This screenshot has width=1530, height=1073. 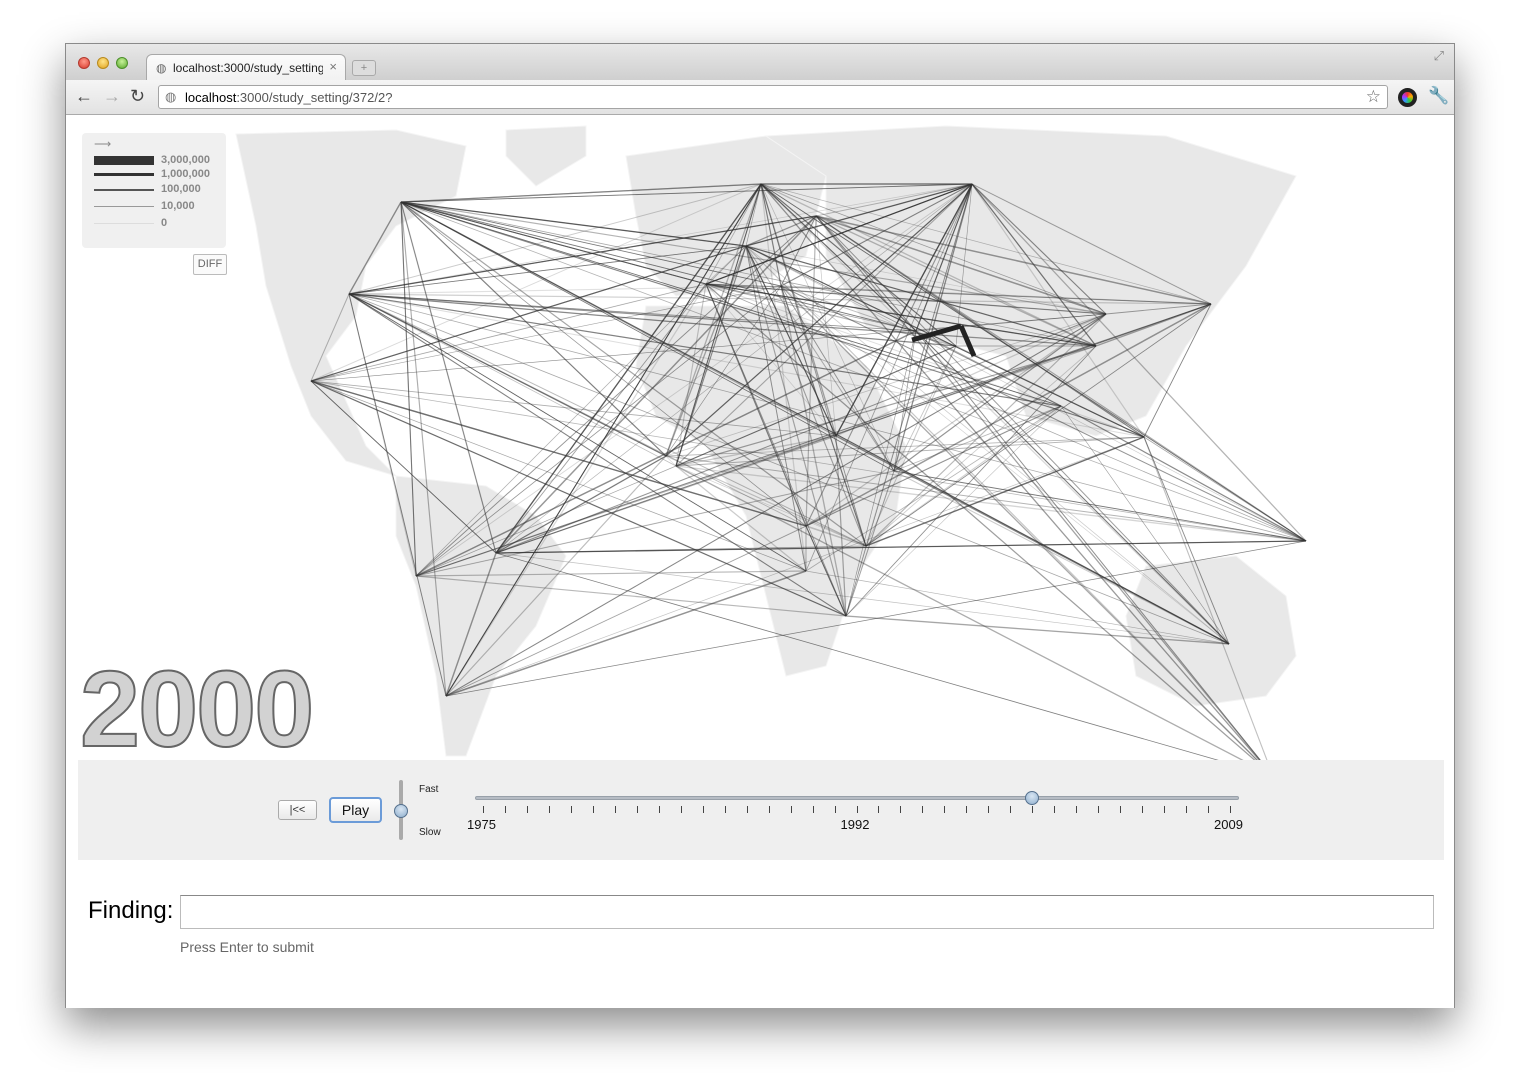 I want to click on finding-help-text: Press Enter to submit, so click(x=247, y=947).